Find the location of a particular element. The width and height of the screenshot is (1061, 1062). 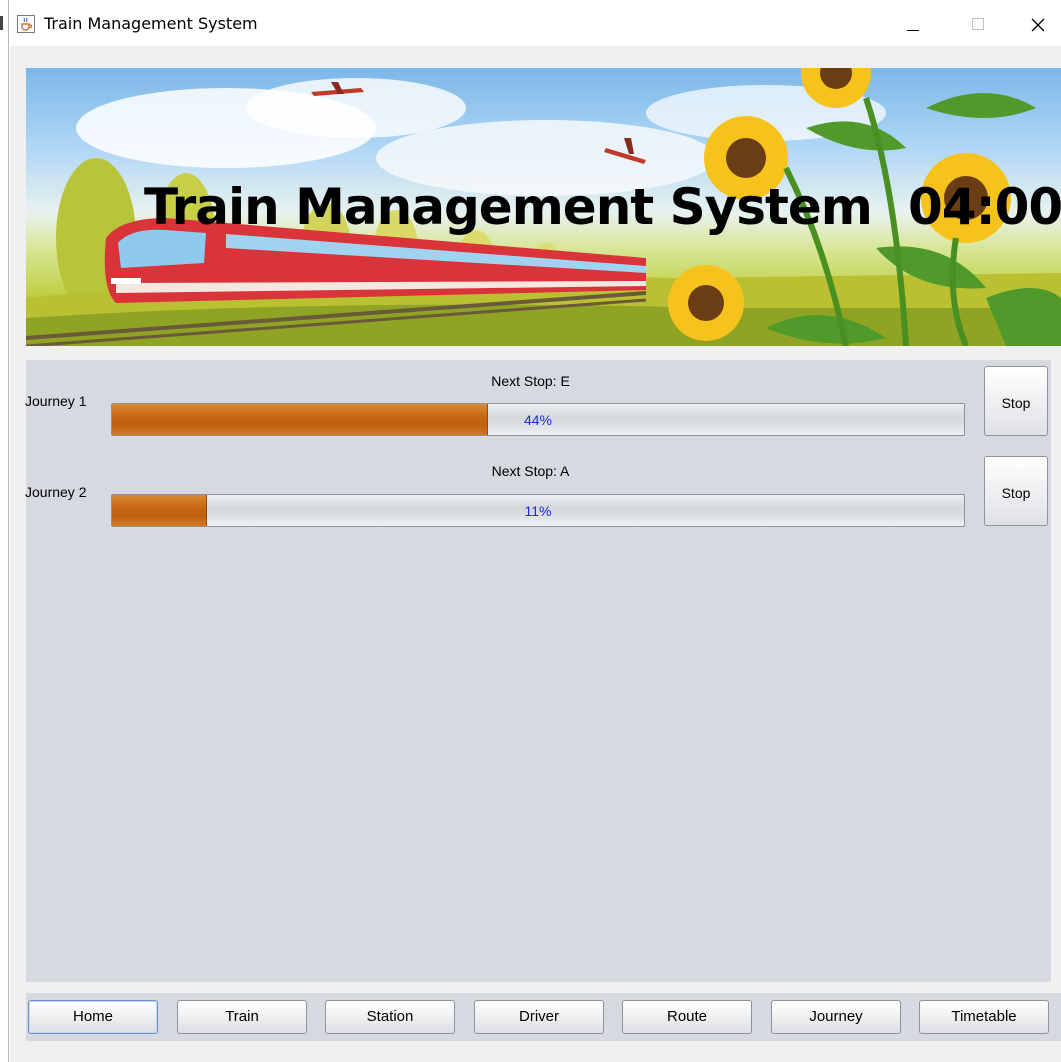

journey-label: Journey 1 is located at coordinates (56, 401).